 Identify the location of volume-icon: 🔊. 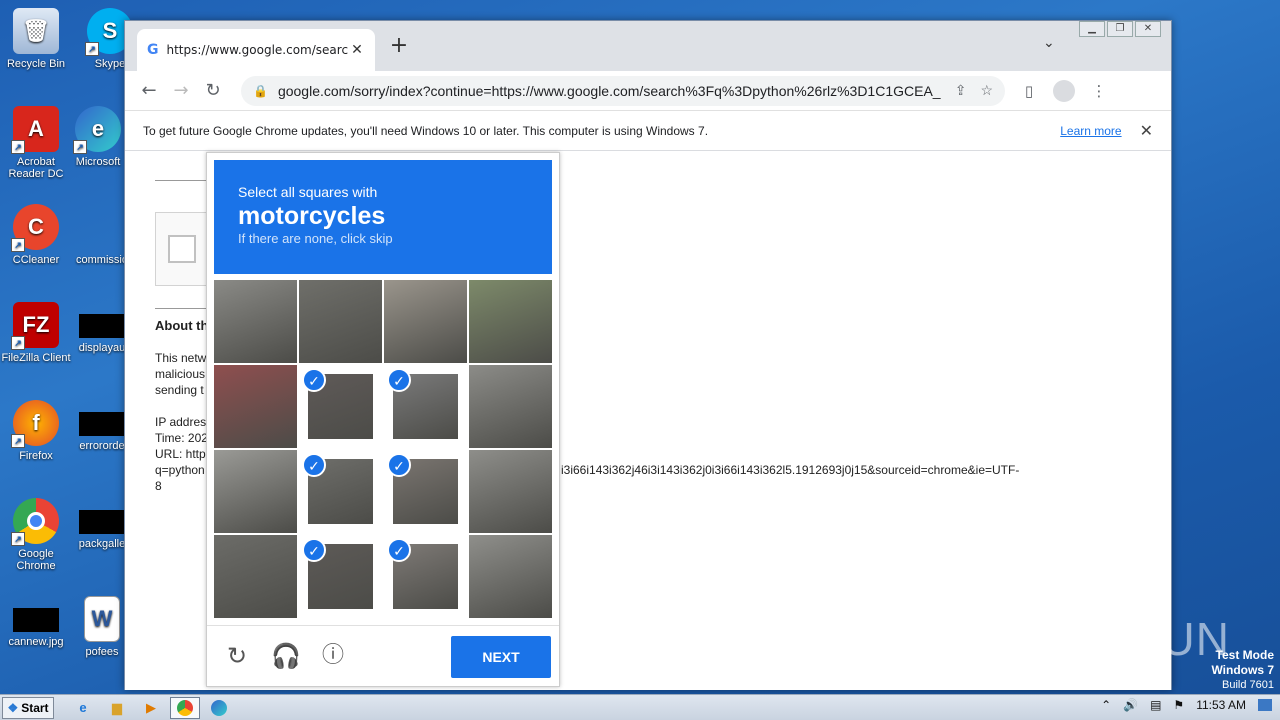
(1130, 705).